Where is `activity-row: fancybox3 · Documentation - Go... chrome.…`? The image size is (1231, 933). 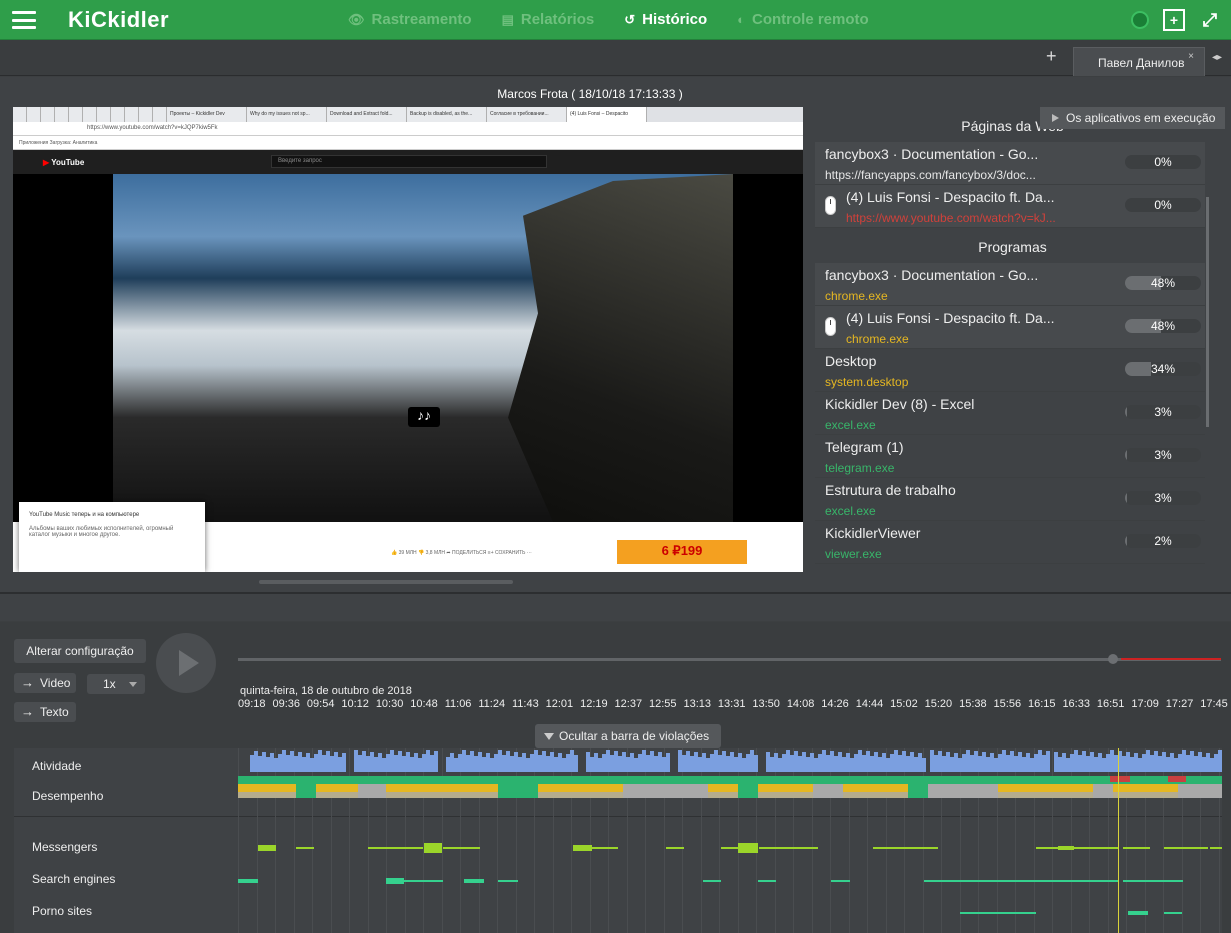 activity-row: fancybox3 · Documentation - Go... chrome.… is located at coordinates (1010, 284).